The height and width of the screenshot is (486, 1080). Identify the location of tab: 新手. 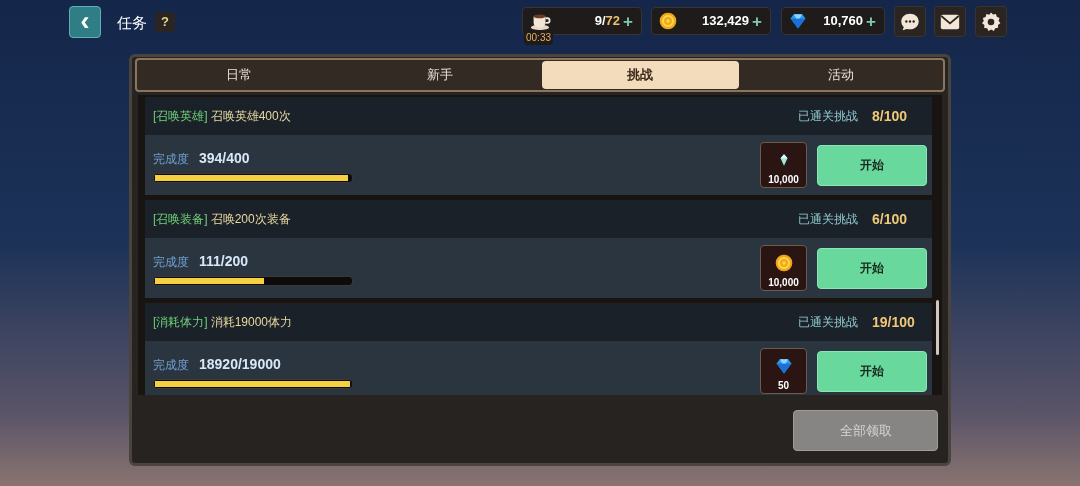
(439, 75).